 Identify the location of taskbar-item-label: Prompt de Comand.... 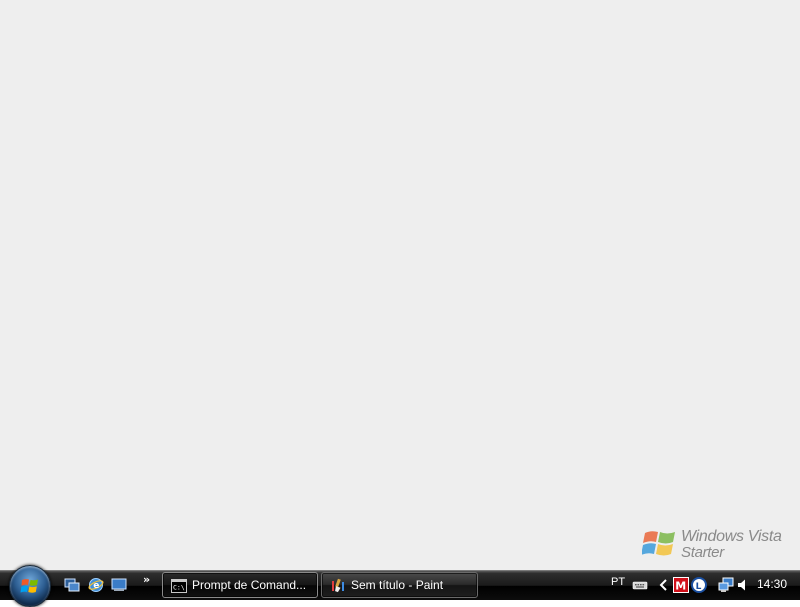
(249, 585).